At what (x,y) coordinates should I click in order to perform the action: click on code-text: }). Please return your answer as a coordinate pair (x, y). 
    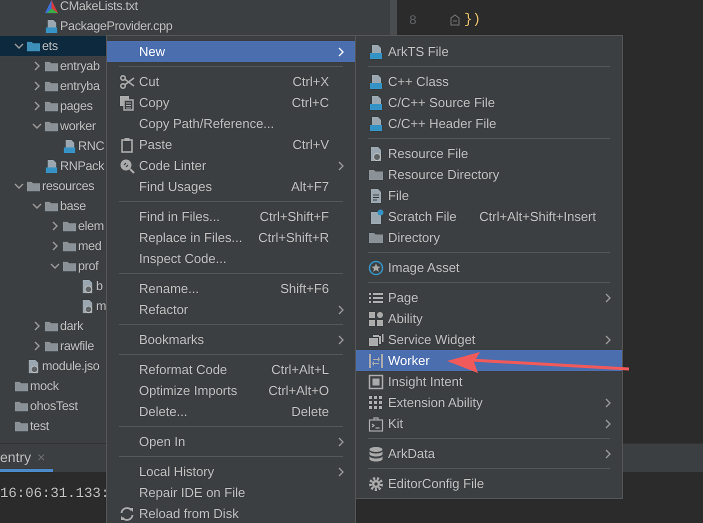
    Looking at the image, I should click on (472, 20).